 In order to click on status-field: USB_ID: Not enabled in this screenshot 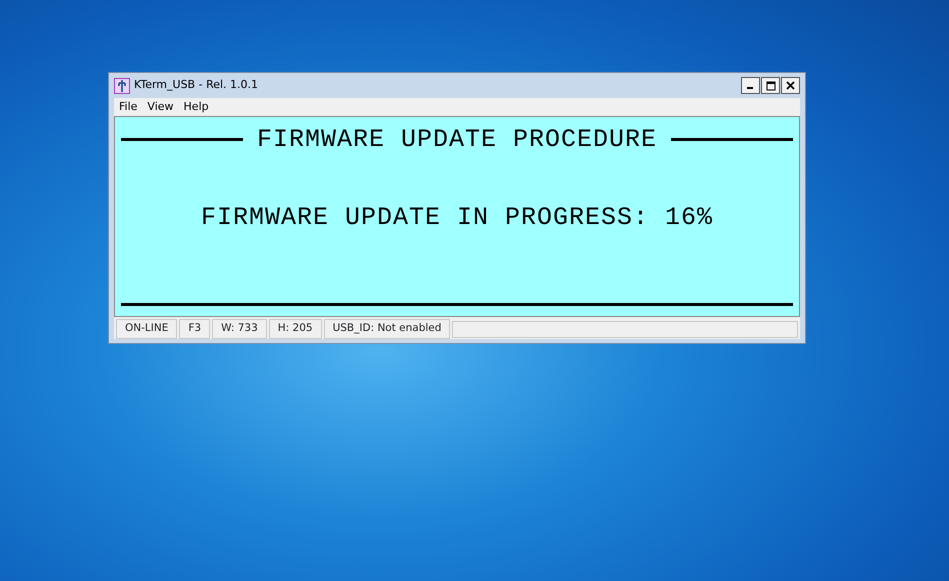, I will do `click(387, 329)`.